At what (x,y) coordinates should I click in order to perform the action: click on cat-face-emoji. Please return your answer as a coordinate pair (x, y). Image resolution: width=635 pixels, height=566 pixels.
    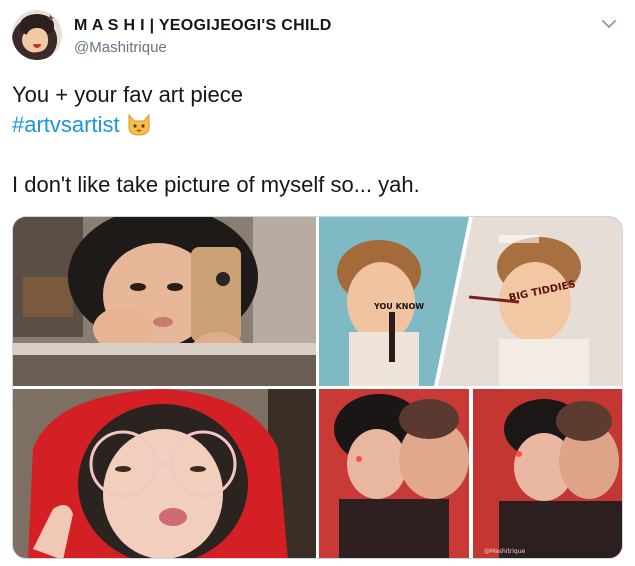
    Looking at the image, I should click on (139, 124).